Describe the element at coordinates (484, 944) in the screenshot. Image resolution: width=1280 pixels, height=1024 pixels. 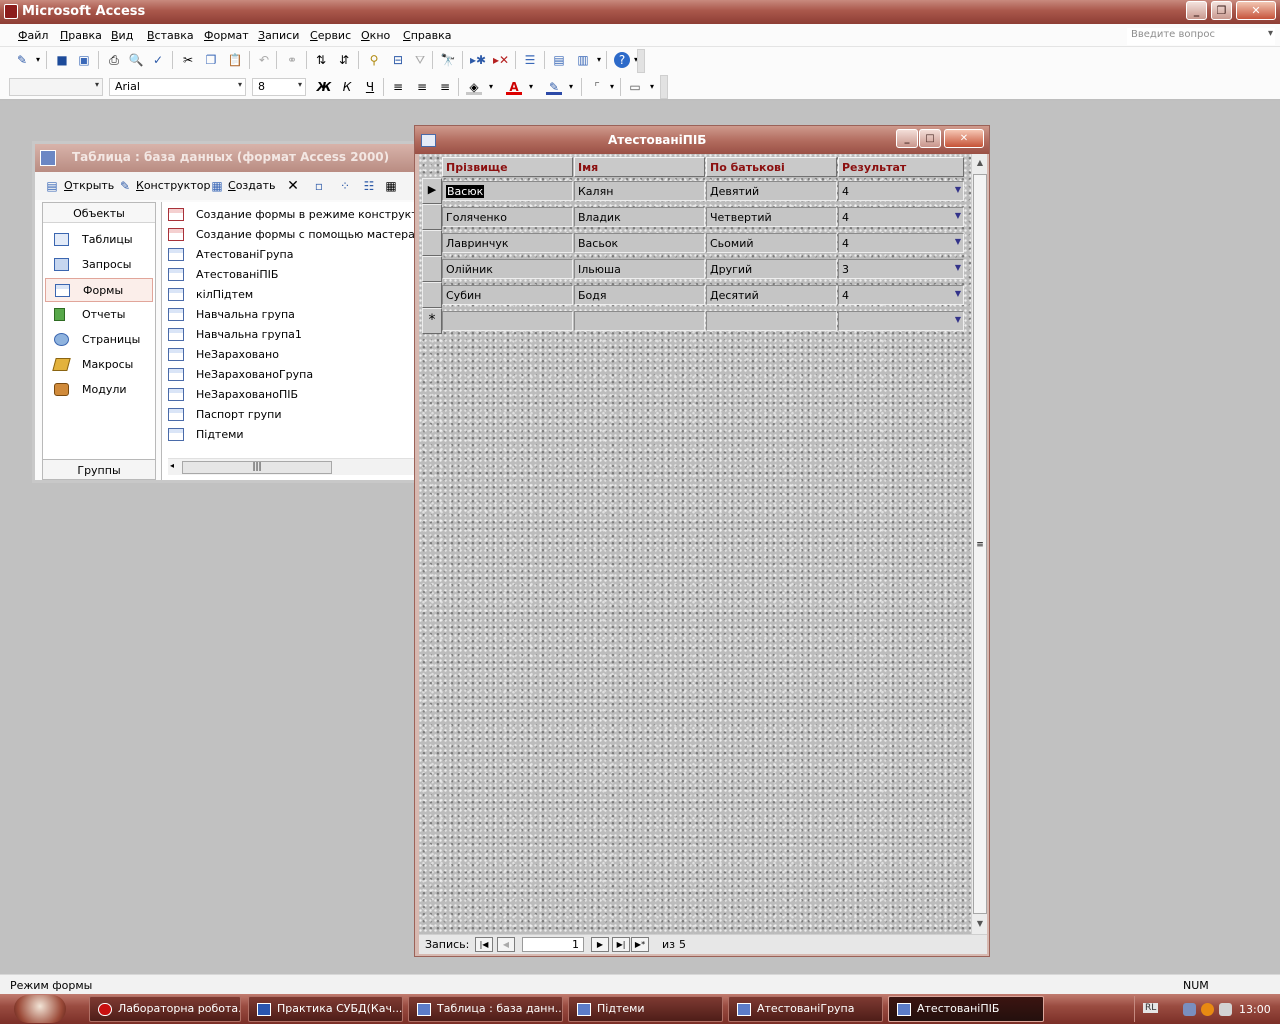
I see `first-record-button: |◀` at that location.